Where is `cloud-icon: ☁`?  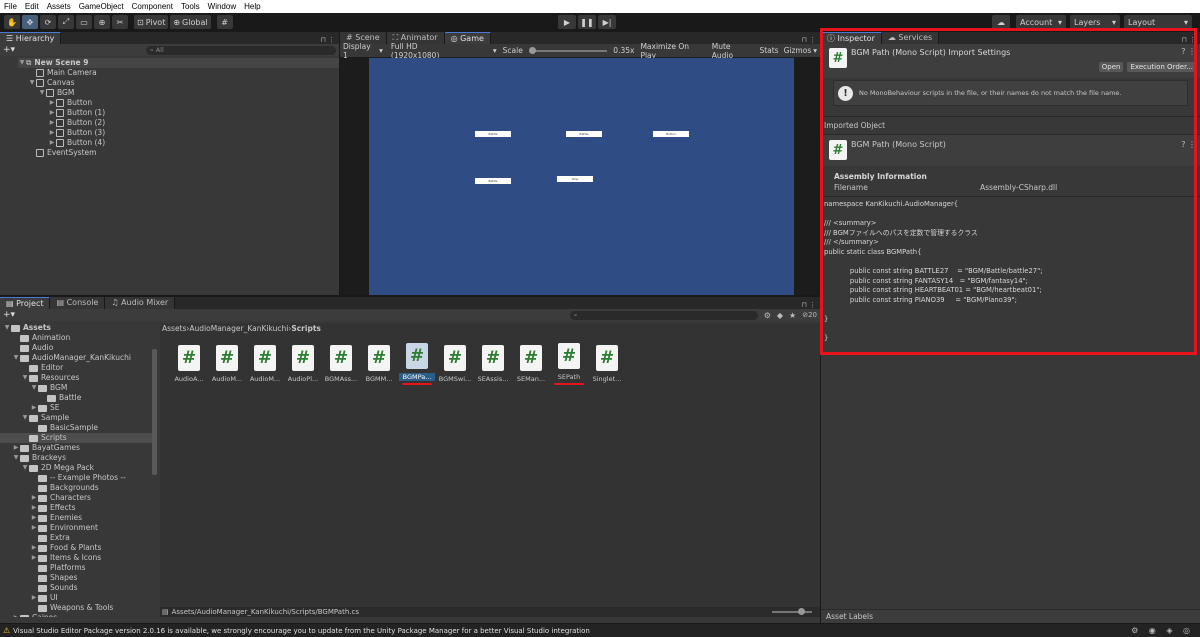 cloud-icon: ☁ is located at coordinates (1001, 22).